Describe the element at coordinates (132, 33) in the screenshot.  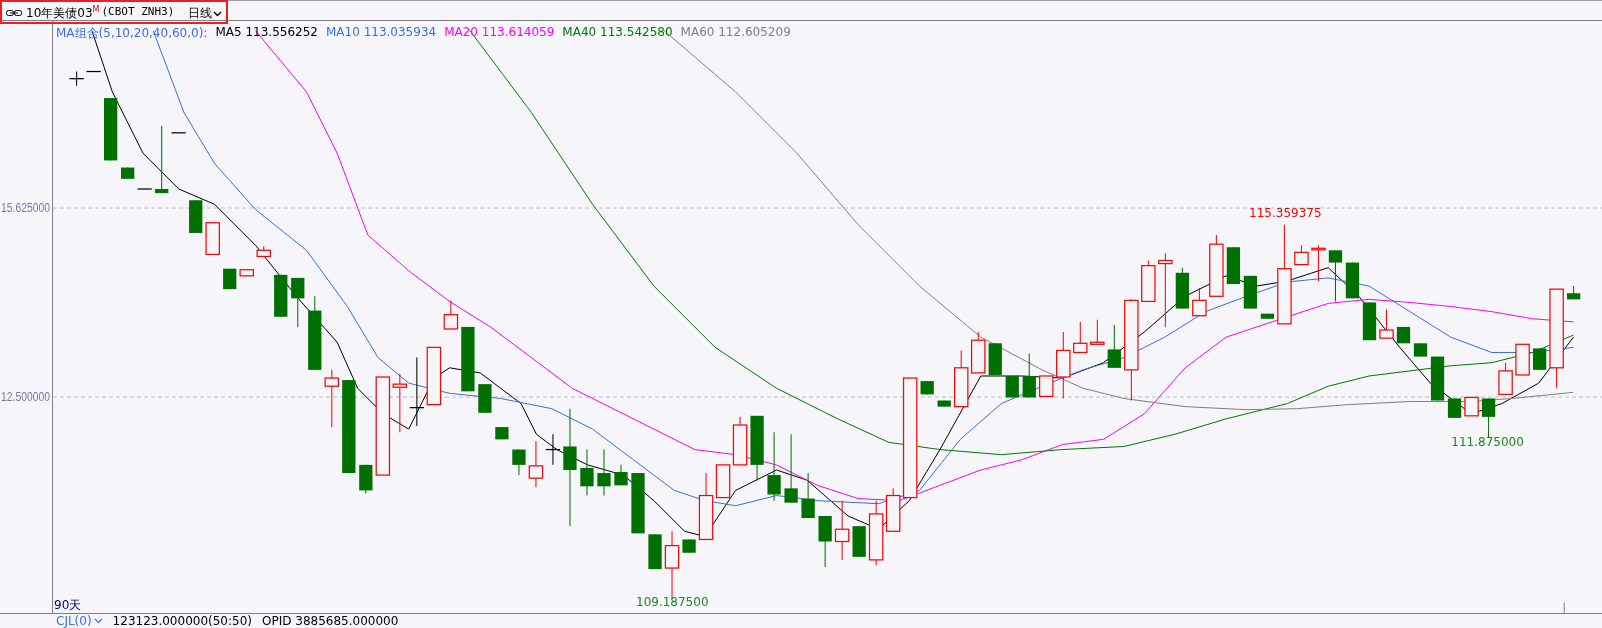
I see `legend-label: MA组合(5,10,20,40,60,0):` at that location.